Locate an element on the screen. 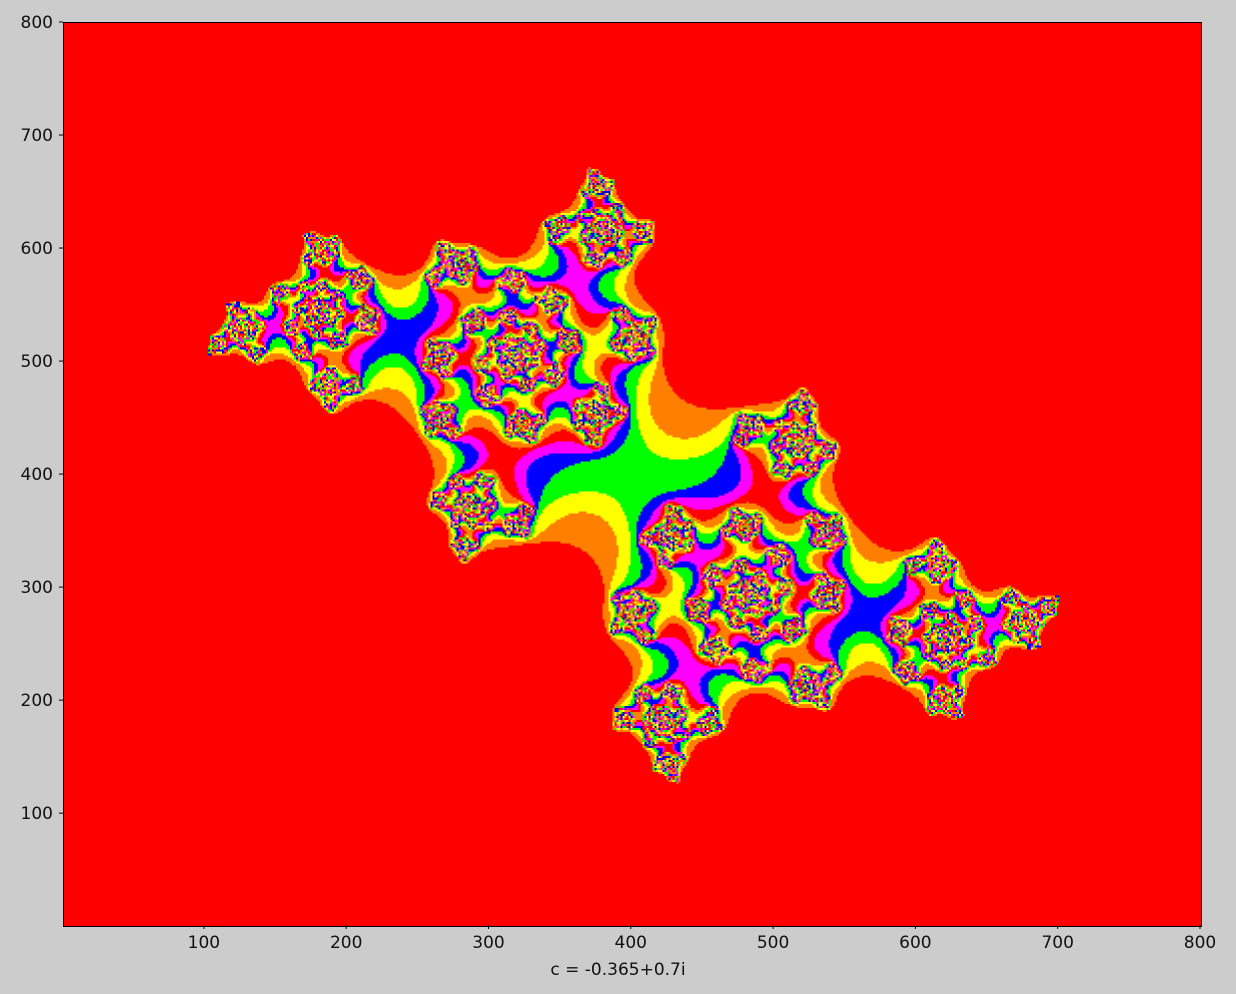 This screenshot has height=994, width=1236. x-tick-label: 800 is located at coordinates (1200, 943).